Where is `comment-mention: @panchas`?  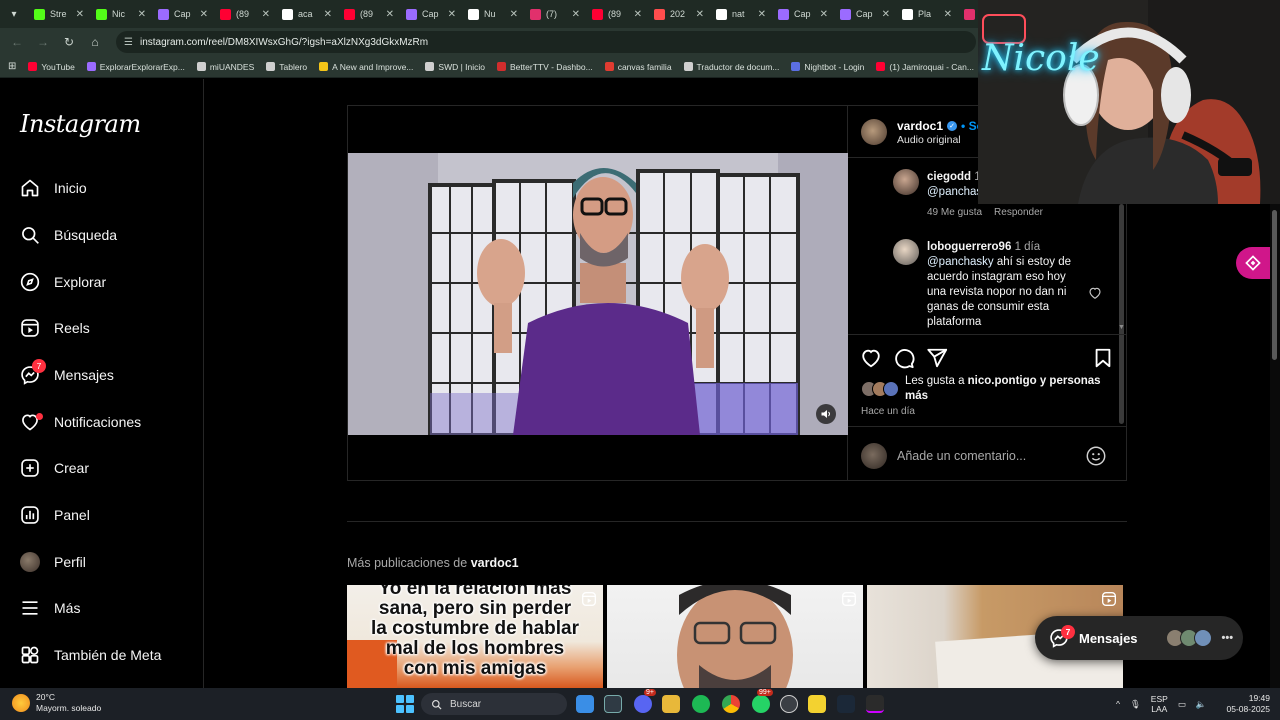
comment-mention: @panchas is located at coordinates (954, 192).